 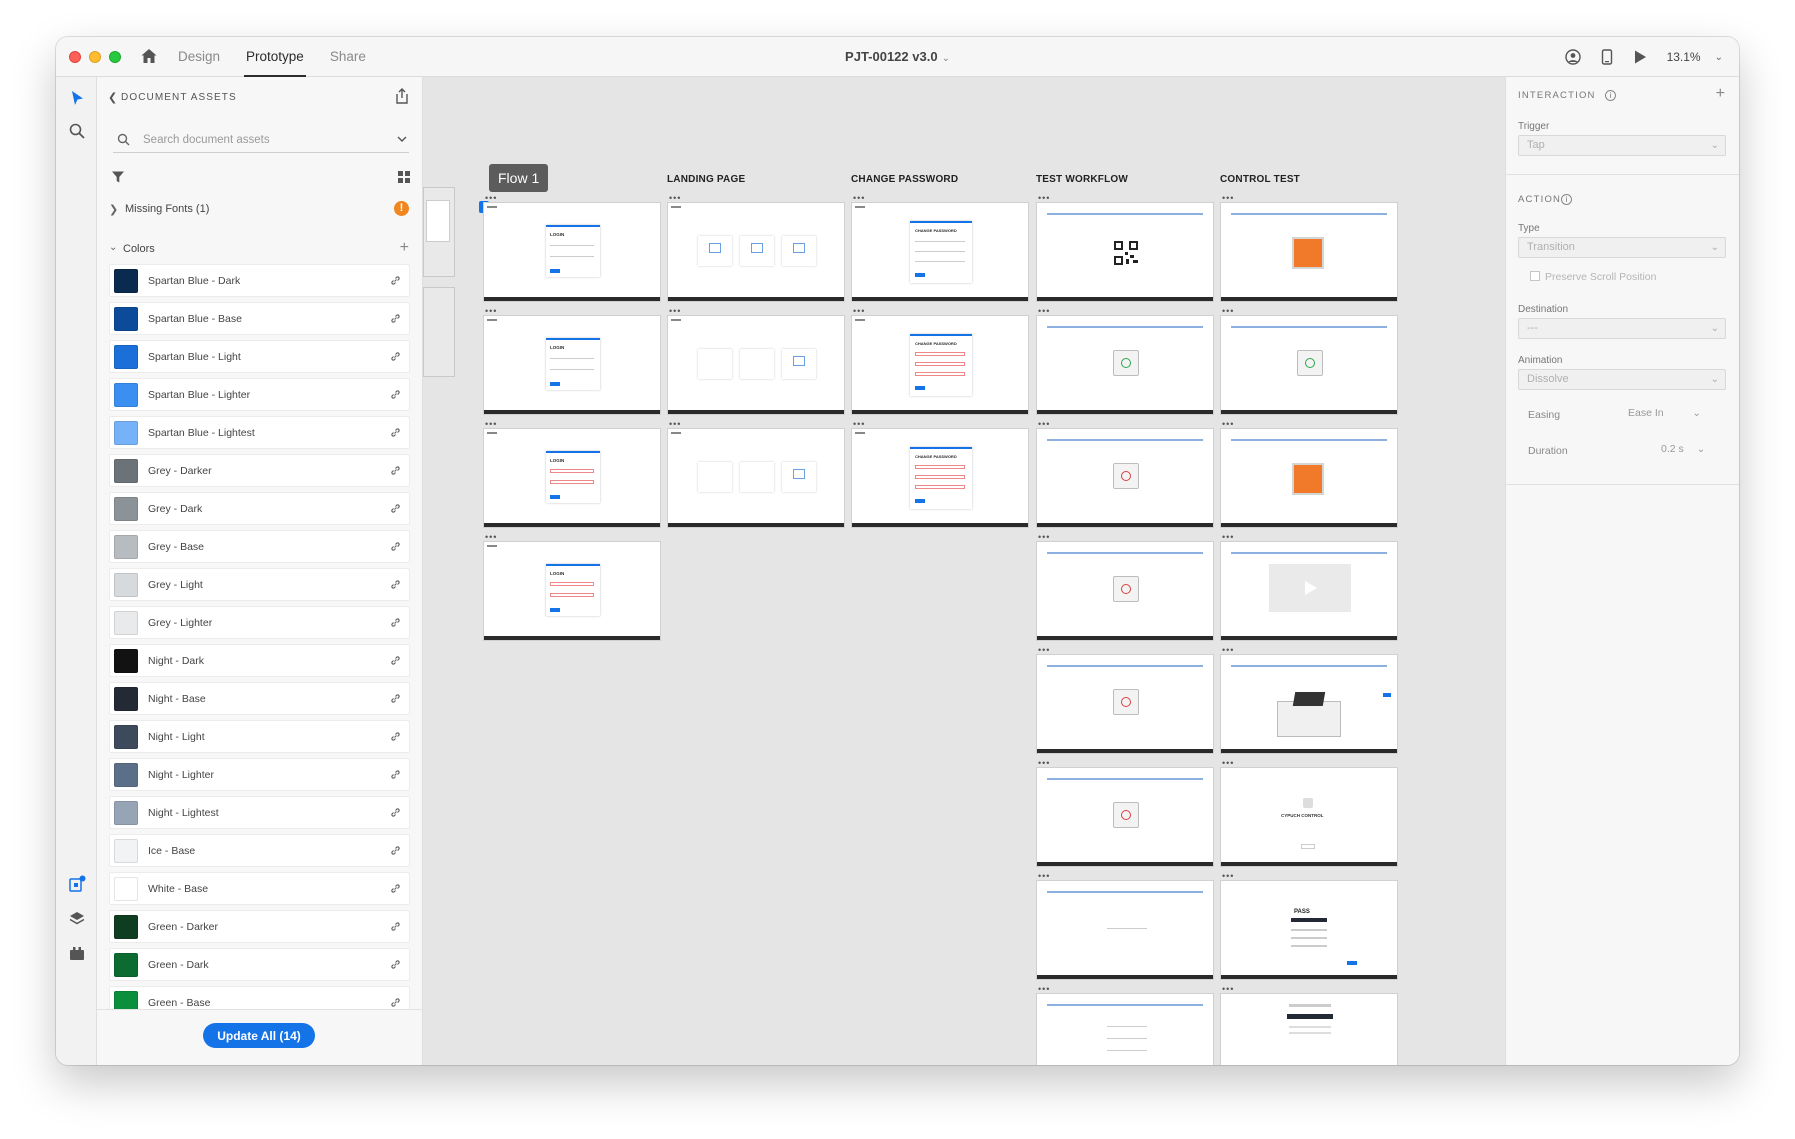 I want to click on artboard-landing-2: •••, so click(x=756, y=361).